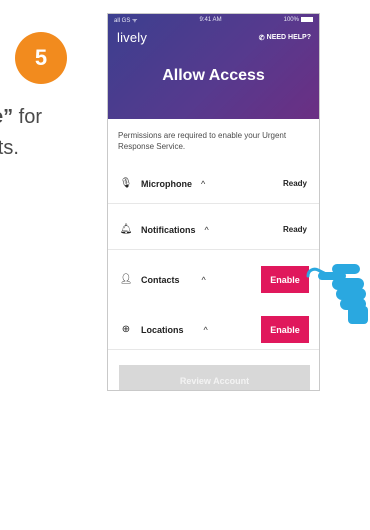 The image size is (370, 530). What do you see at coordinates (28, 117) in the screenshot?
I see `instruction-line-1-rest: for` at bounding box center [28, 117].